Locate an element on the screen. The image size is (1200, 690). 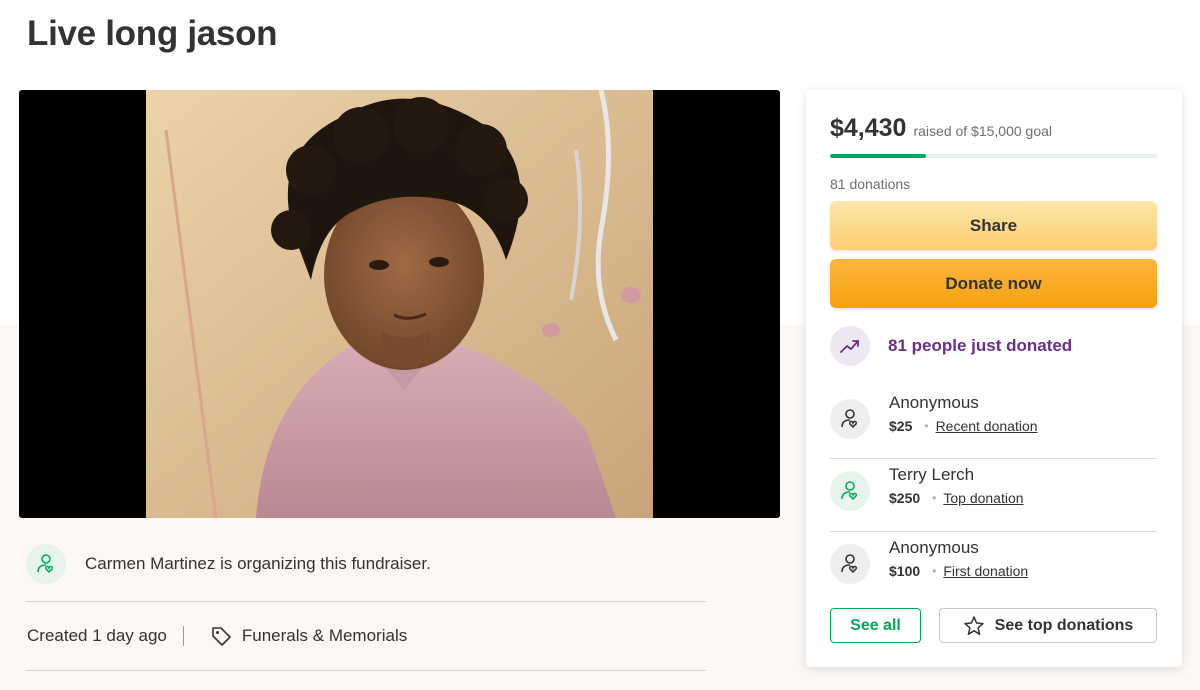
amount-row: $4,430 raised of $15,000 goal is located at coordinates (941, 128).